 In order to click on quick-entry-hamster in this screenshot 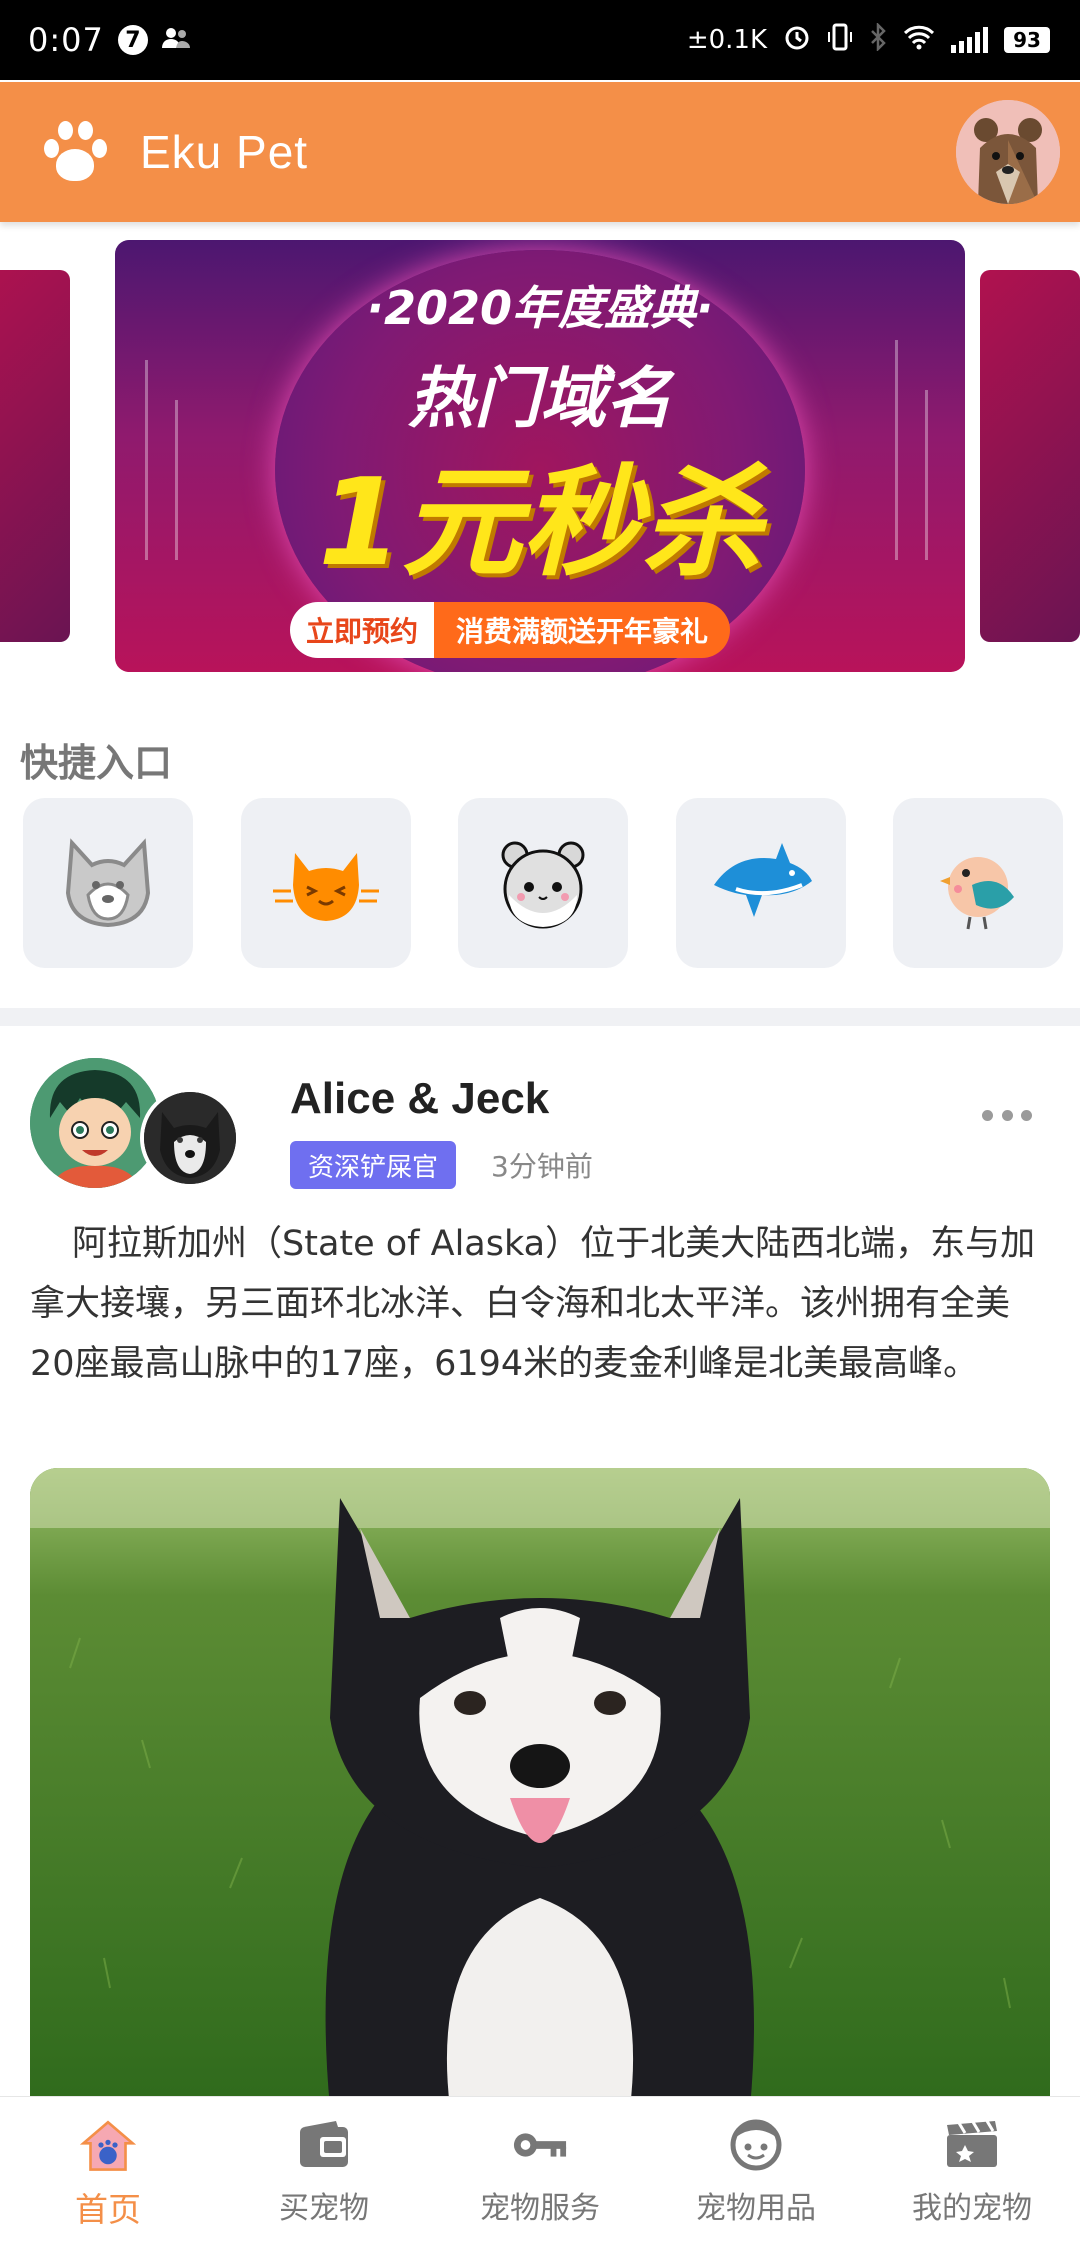, I will do `click(543, 883)`.